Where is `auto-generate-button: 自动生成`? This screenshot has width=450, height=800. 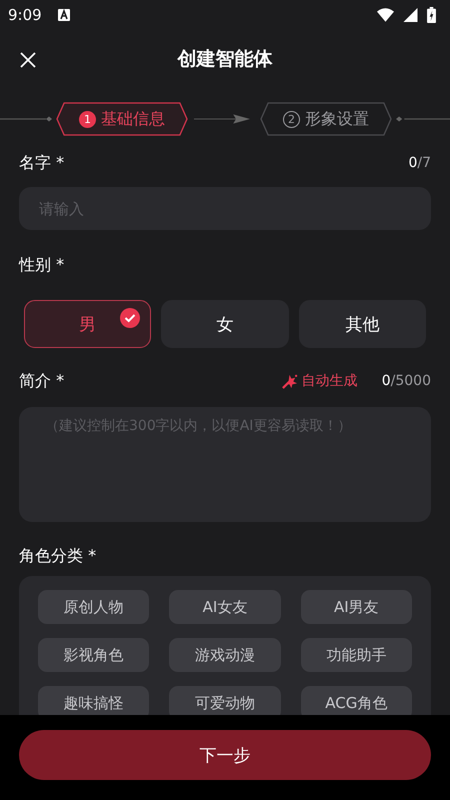 auto-generate-button: 自动生成 is located at coordinates (319, 381).